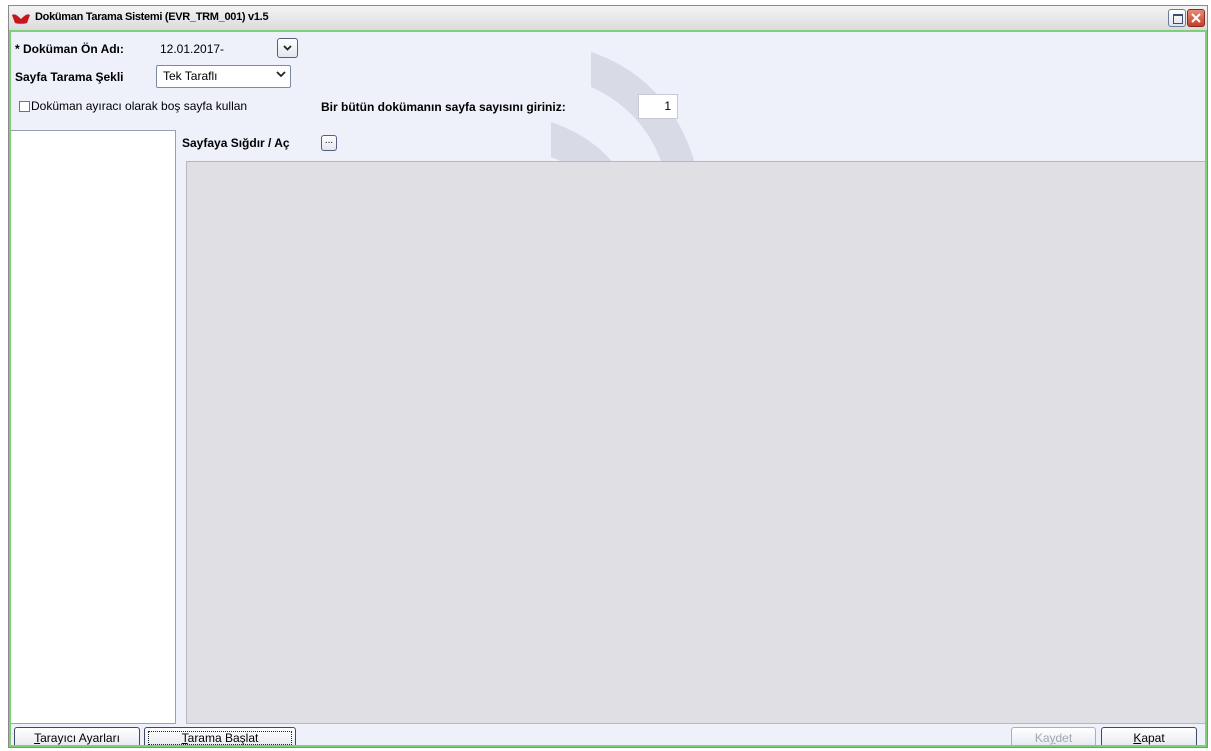 The width and height of the screenshot is (1211, 751). I want to click on maximize-icon, so click(1177, 18).